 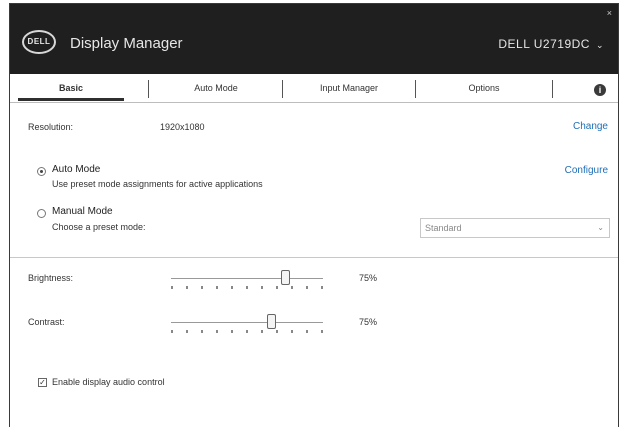 I want to click on manual-mode-title: Manual Mode, so click(x=82, y=211).